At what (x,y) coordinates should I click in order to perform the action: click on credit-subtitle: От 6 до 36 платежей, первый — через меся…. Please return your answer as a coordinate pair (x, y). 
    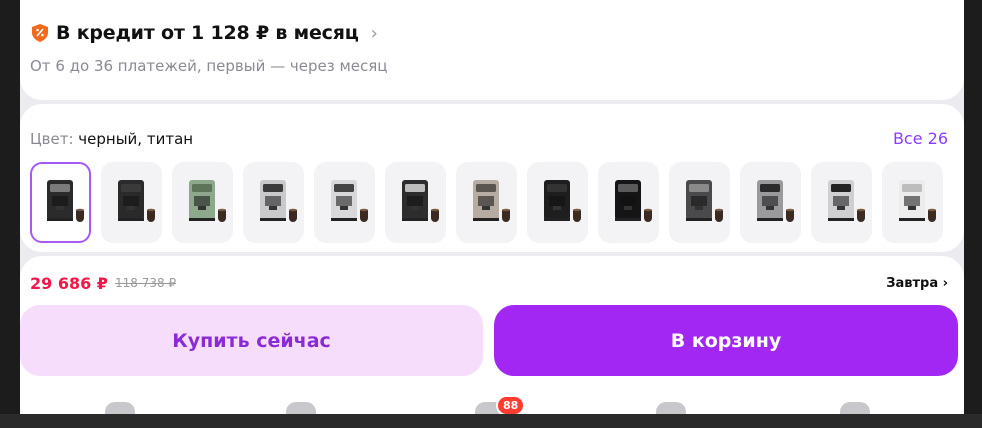
    Looking at the image, I should click on (209, 66).